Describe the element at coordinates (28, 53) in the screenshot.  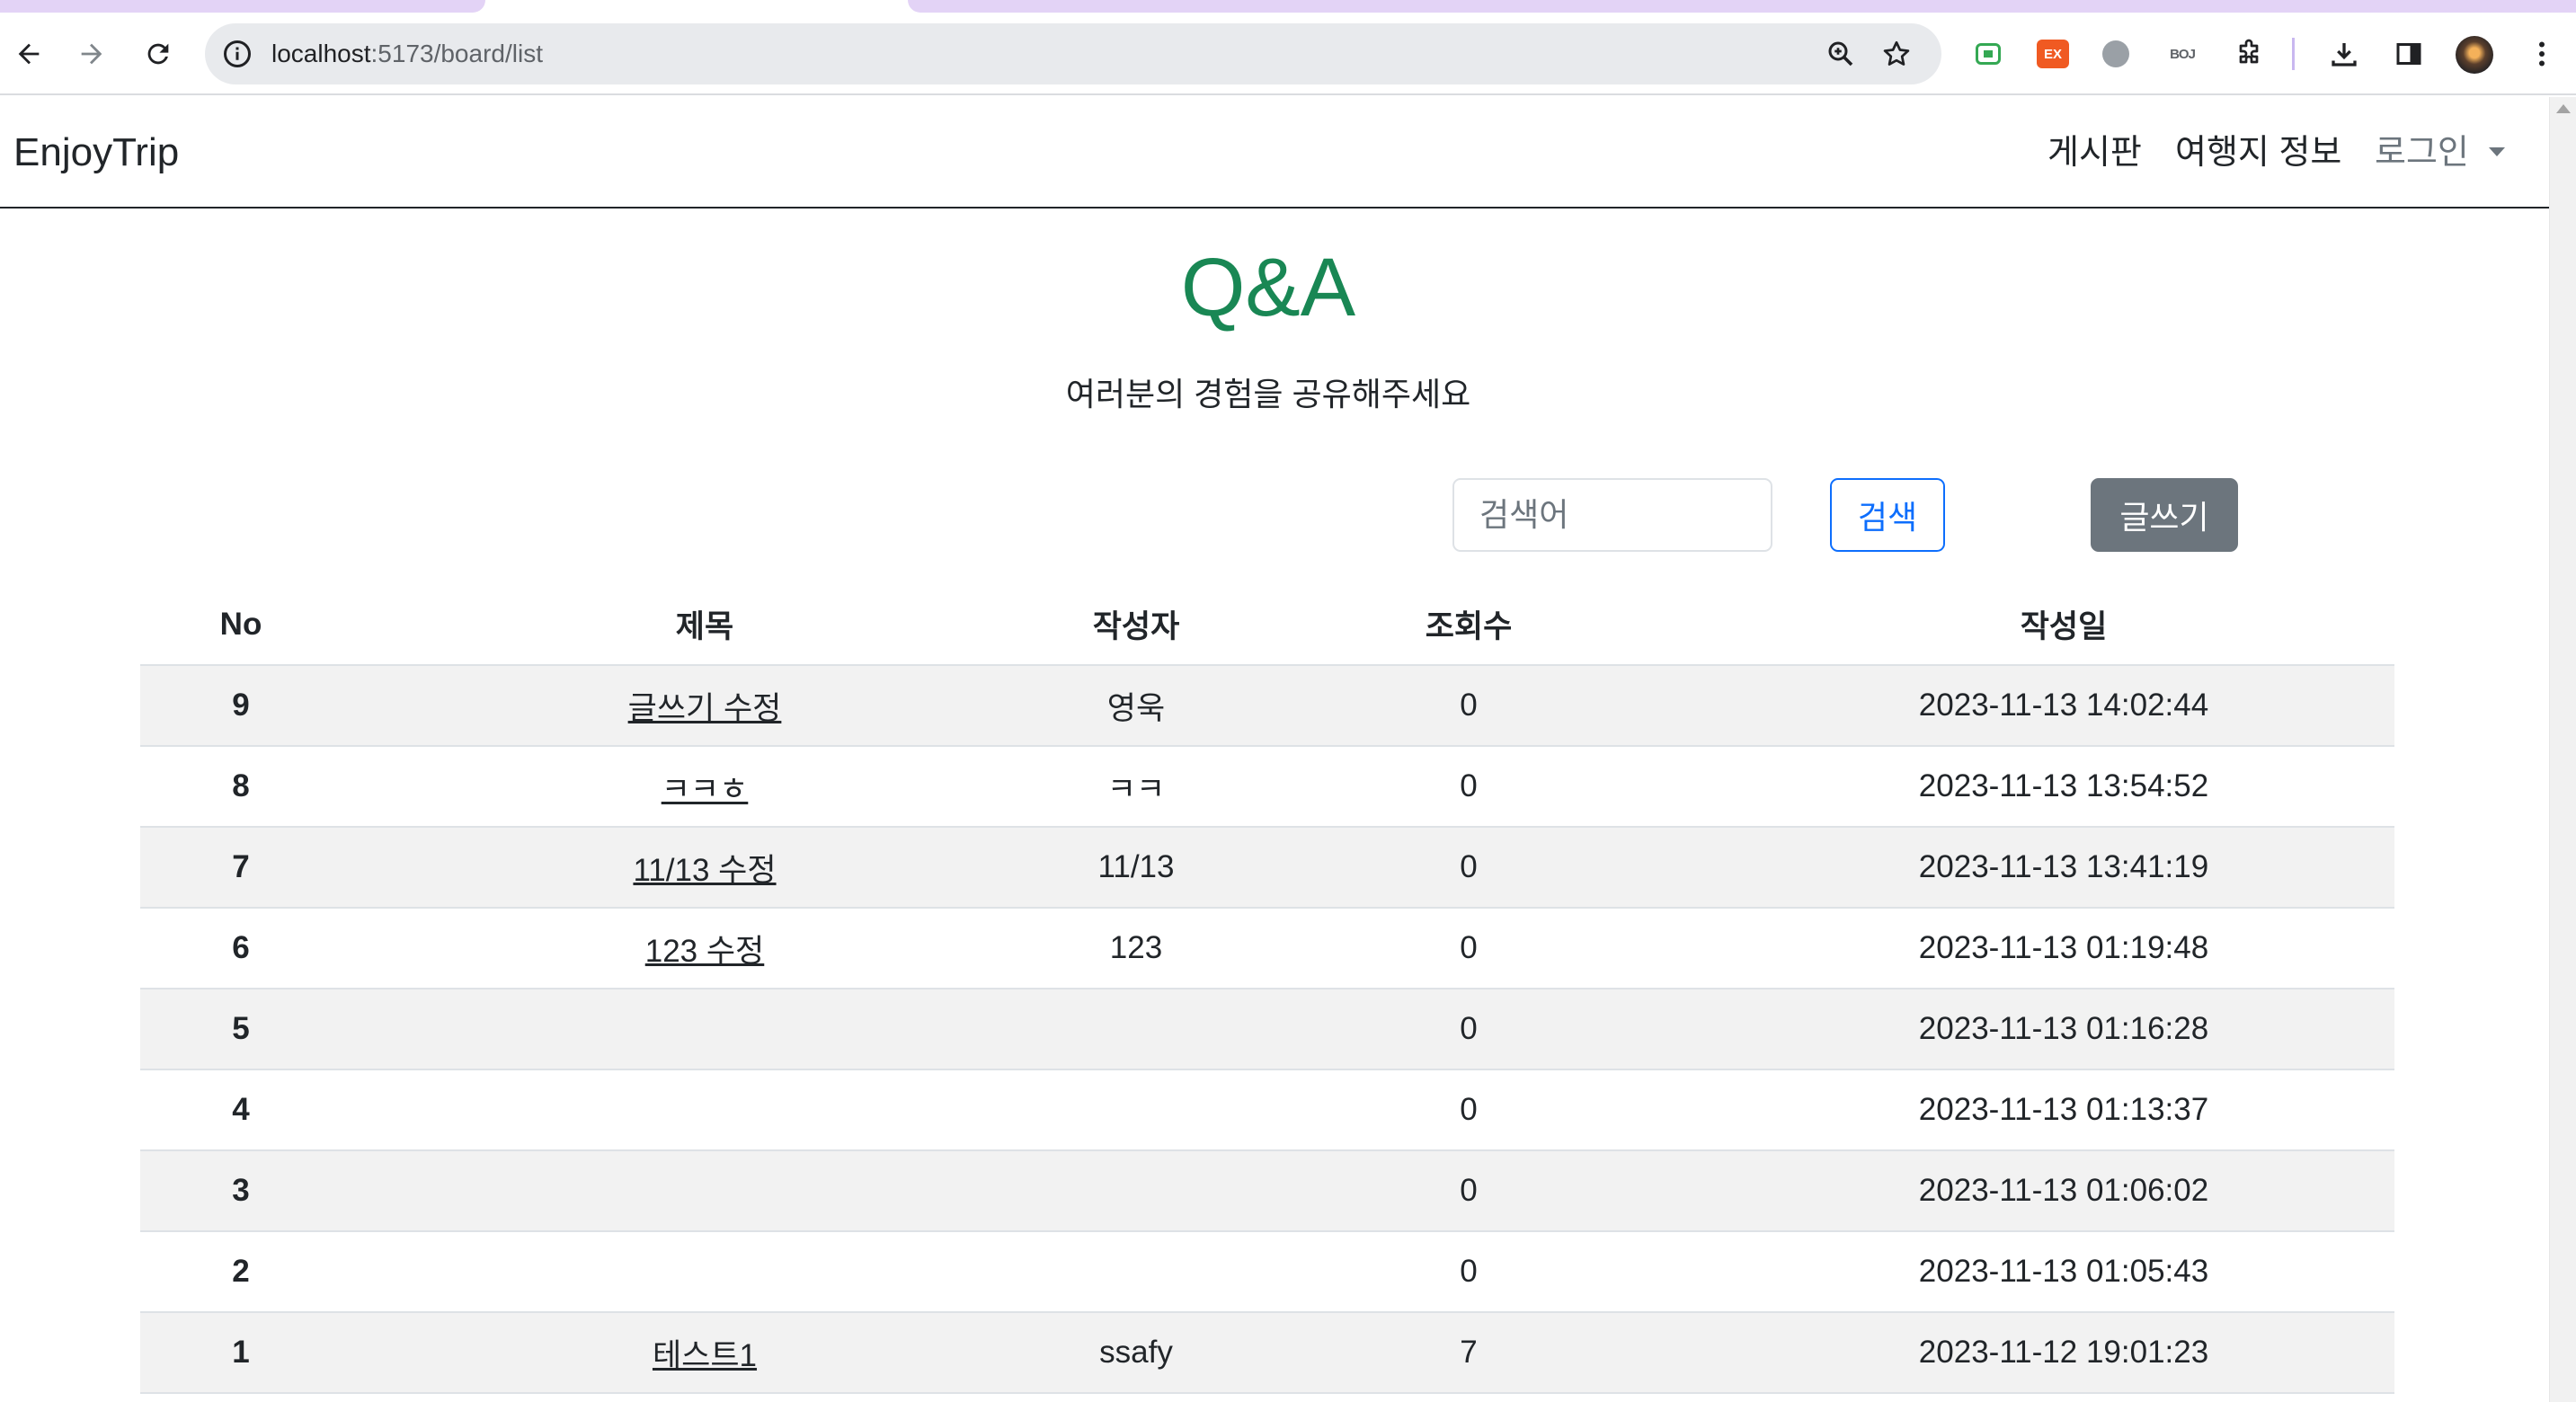
I see `back-button` at that location.